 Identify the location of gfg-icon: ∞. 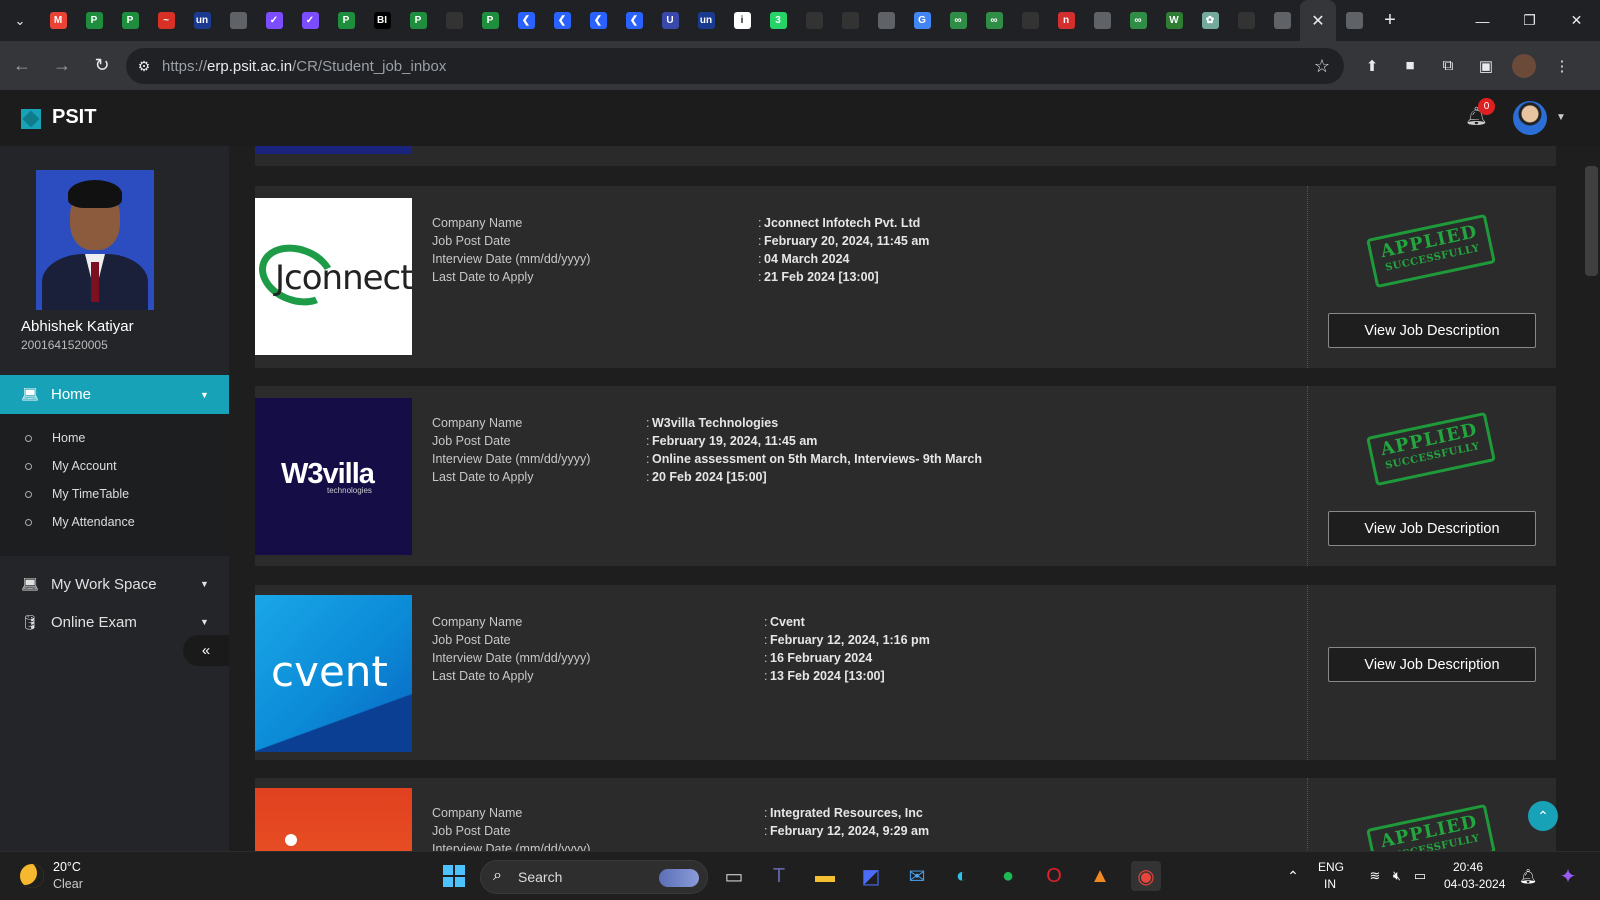
(1138, 20).